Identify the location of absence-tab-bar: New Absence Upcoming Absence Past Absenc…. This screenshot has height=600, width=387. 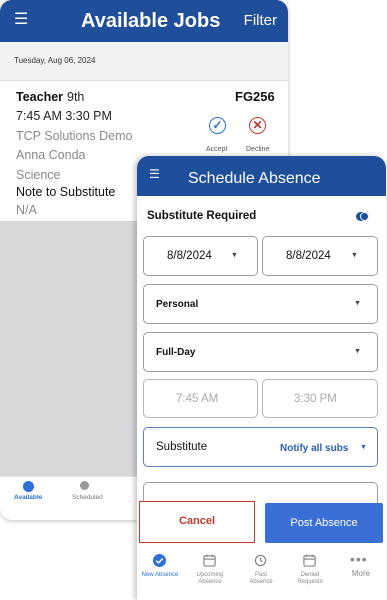
(261, 574).